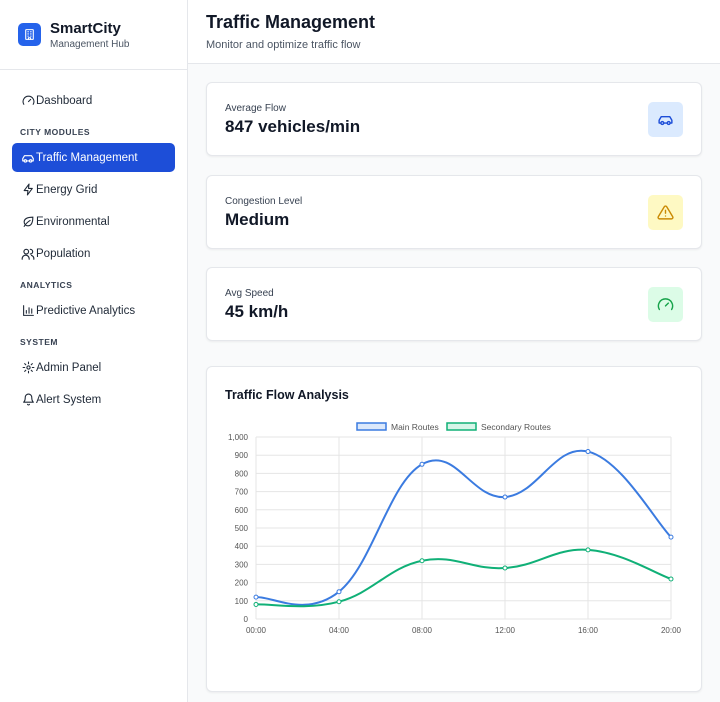  Describe the element at coordinates (69, 399) in the screenshot. I see `sidebar-item-label: Alert System` at that location.